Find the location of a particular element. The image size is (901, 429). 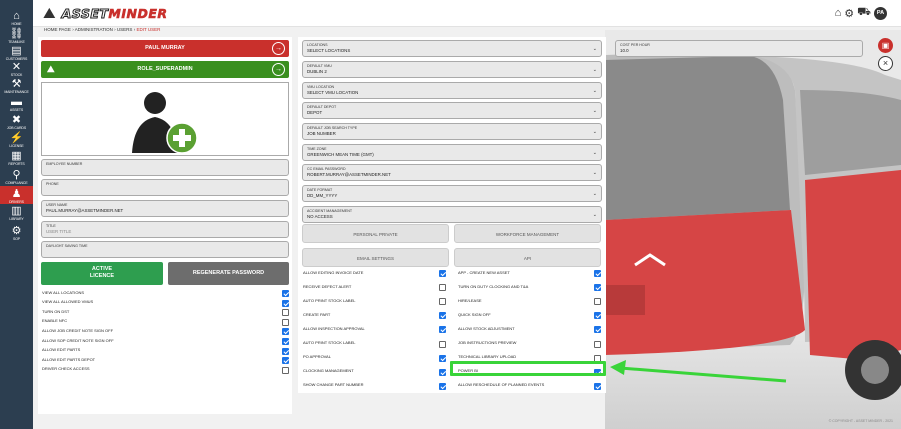

breadcrumb-users: USERS is located at coordinates (125, 29).